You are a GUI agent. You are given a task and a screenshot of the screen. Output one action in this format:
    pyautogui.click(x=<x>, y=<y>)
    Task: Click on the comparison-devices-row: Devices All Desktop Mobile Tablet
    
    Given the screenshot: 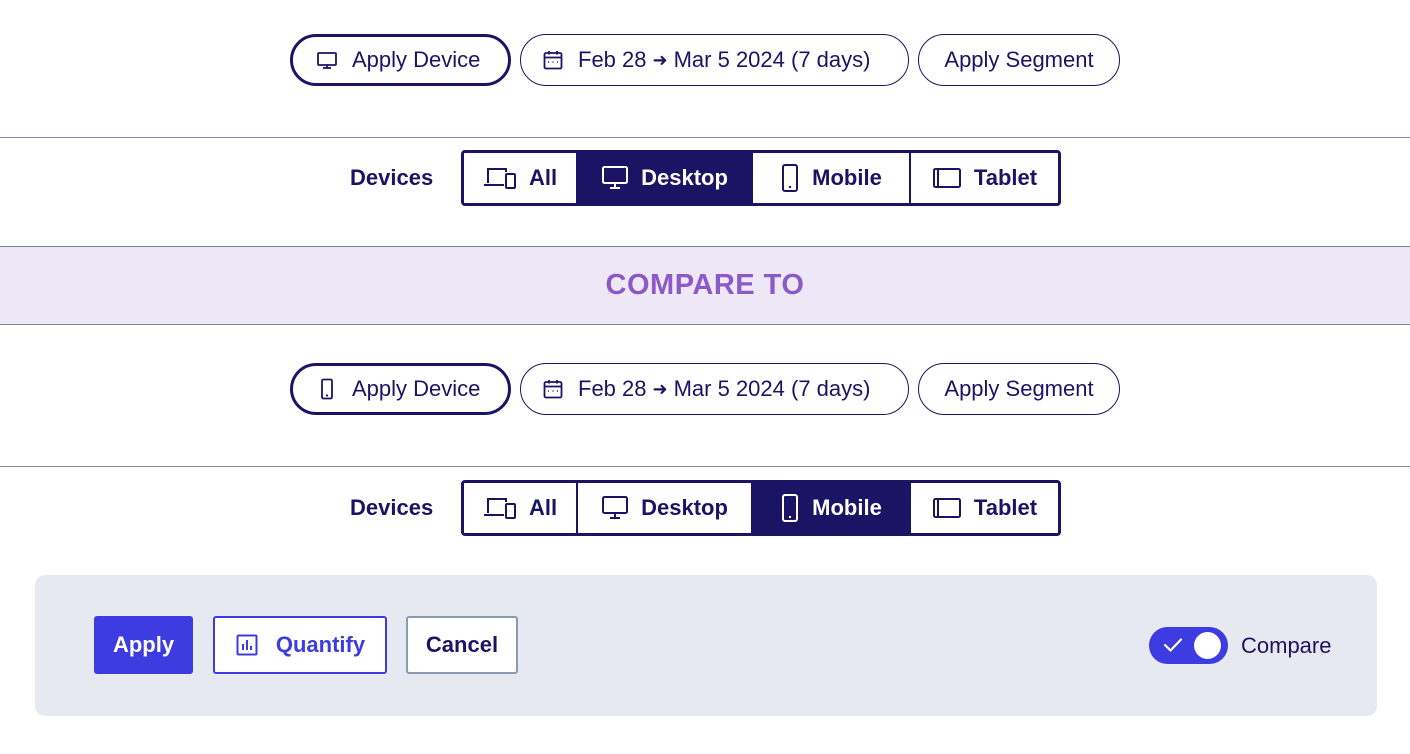 What is the action you would take?
    pyautogui.click(x=705, y=508)
    